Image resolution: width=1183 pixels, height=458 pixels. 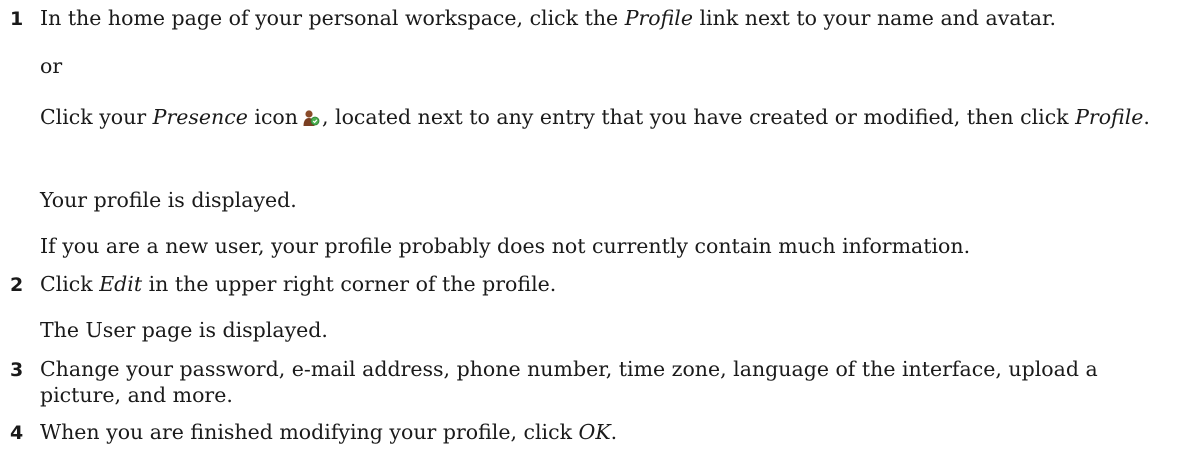 I want to click on step-number: 4, so click(x=17, y=433).